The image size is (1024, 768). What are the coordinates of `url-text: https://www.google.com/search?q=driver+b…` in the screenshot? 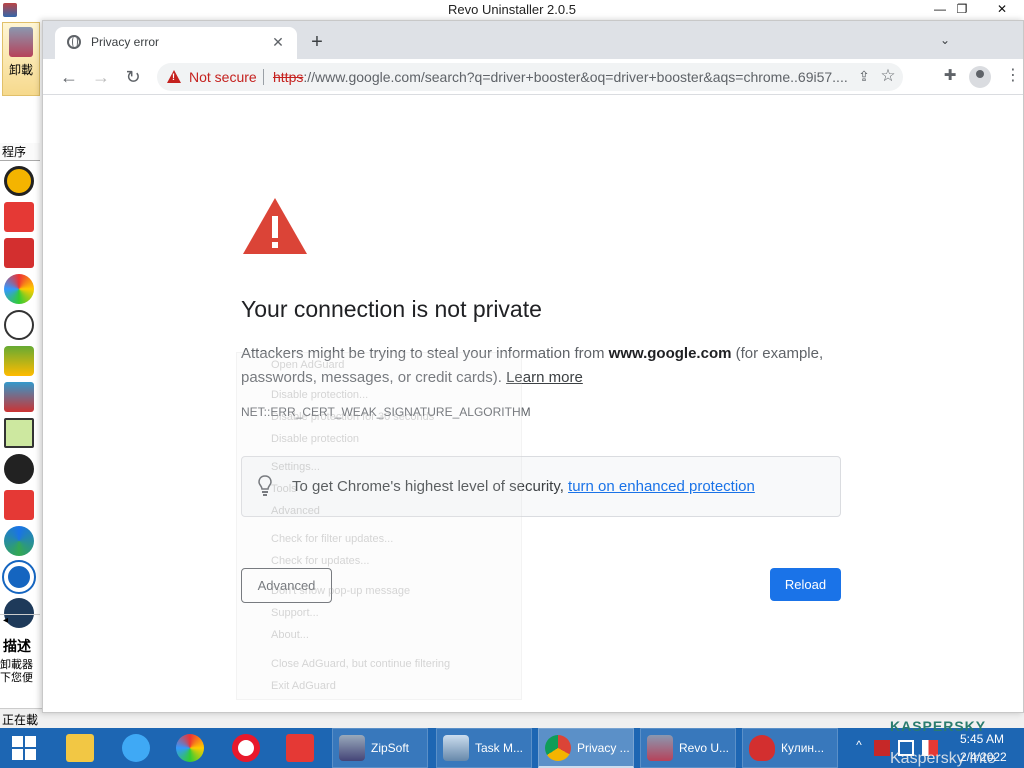 It's located at (567, 77).